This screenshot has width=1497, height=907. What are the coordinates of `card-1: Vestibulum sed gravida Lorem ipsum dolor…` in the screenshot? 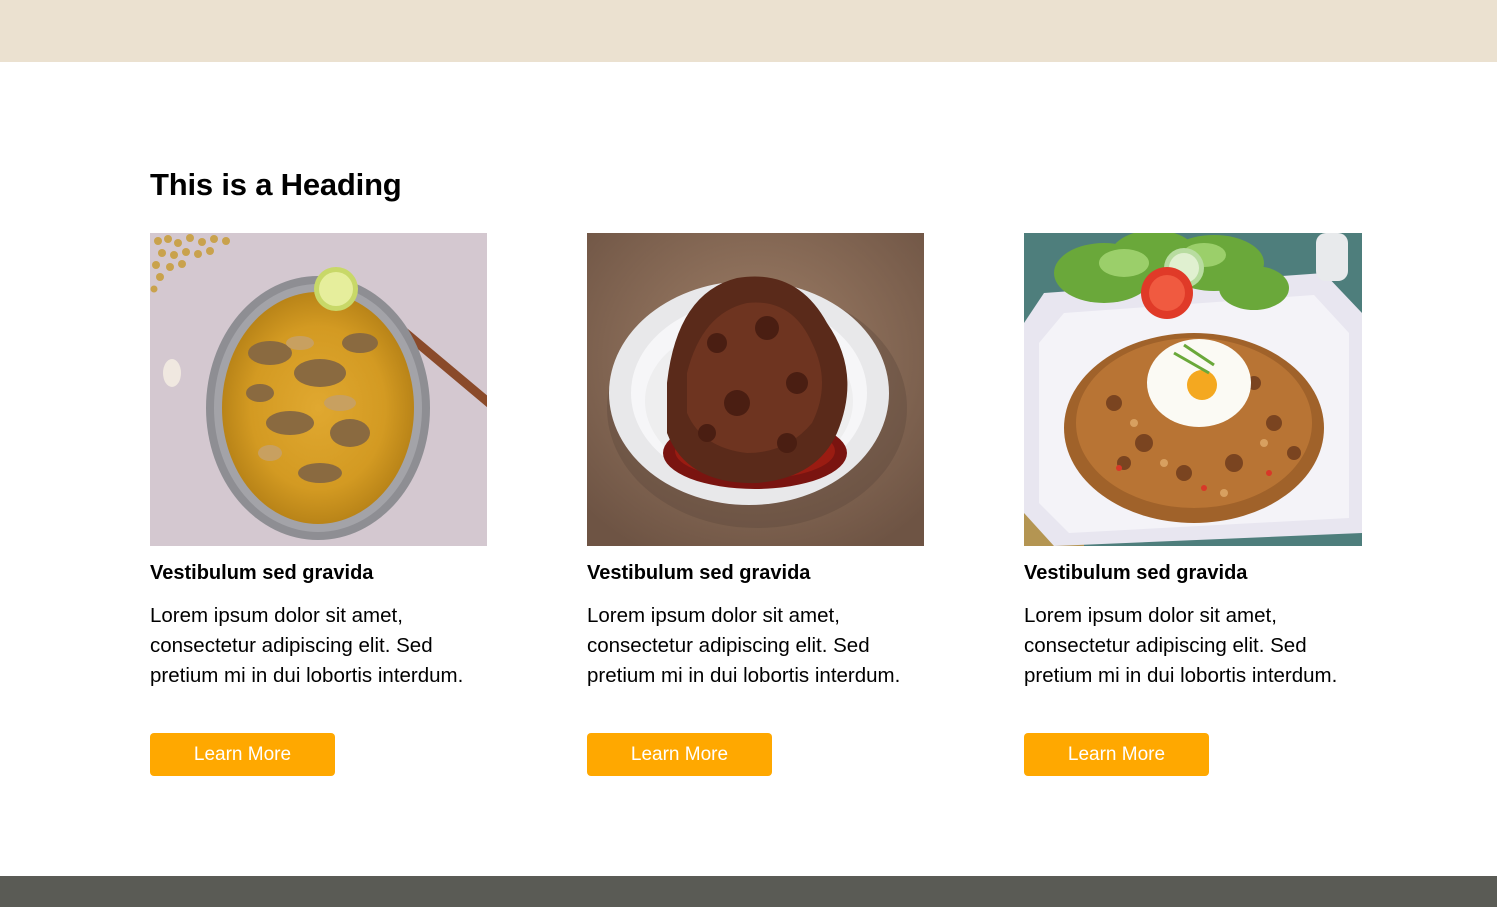 It's located at (320, 504).